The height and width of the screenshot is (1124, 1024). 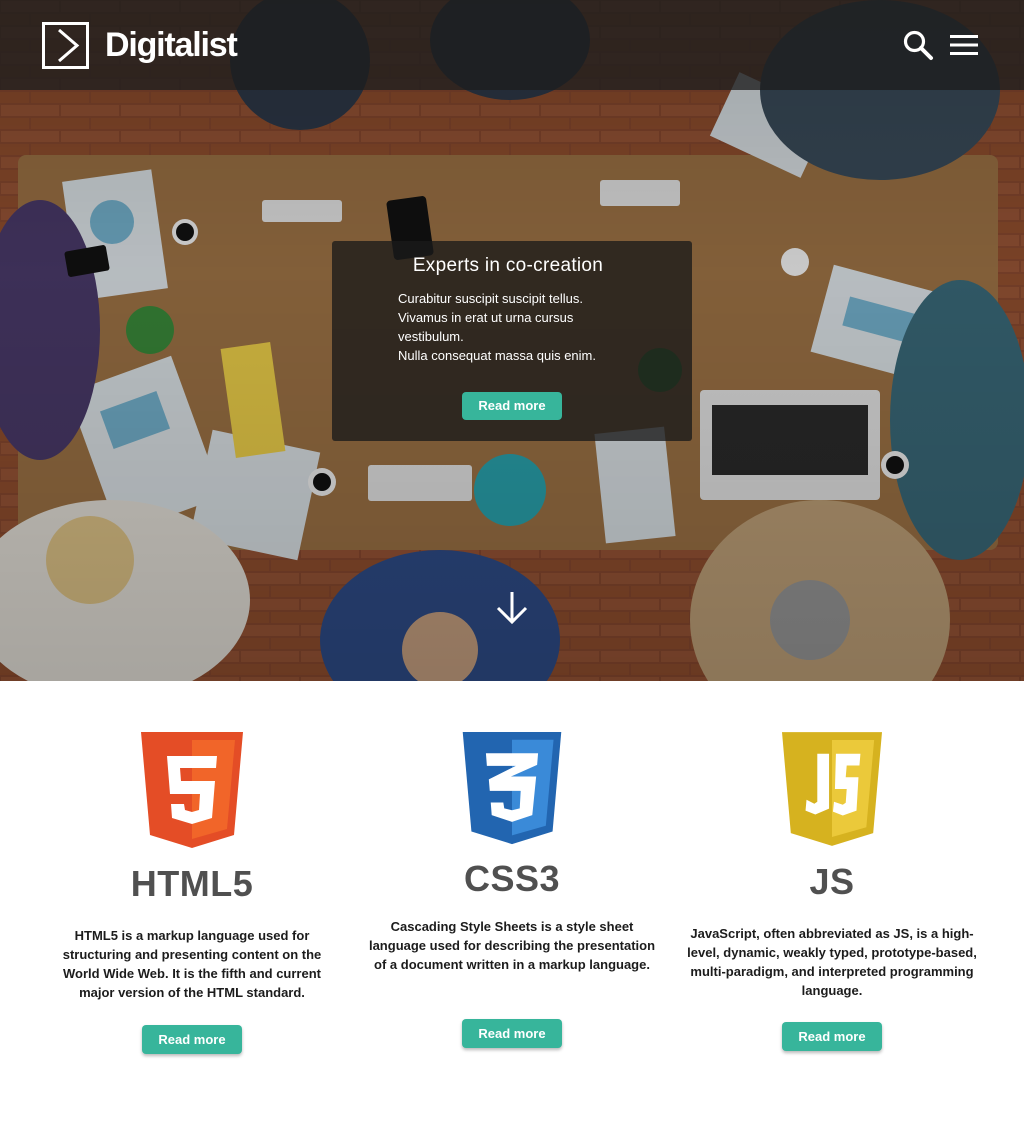 What do you see at coordinates (512, 788) in the screenshot?
I see `css3-shield-icon` at bounding box center [512, 788].